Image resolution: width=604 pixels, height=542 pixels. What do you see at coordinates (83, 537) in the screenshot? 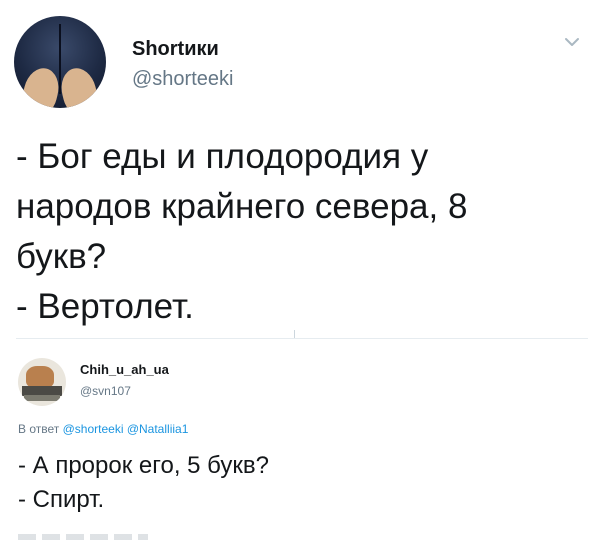
I see `cropped-metadata` at bounding box center [83, 537].